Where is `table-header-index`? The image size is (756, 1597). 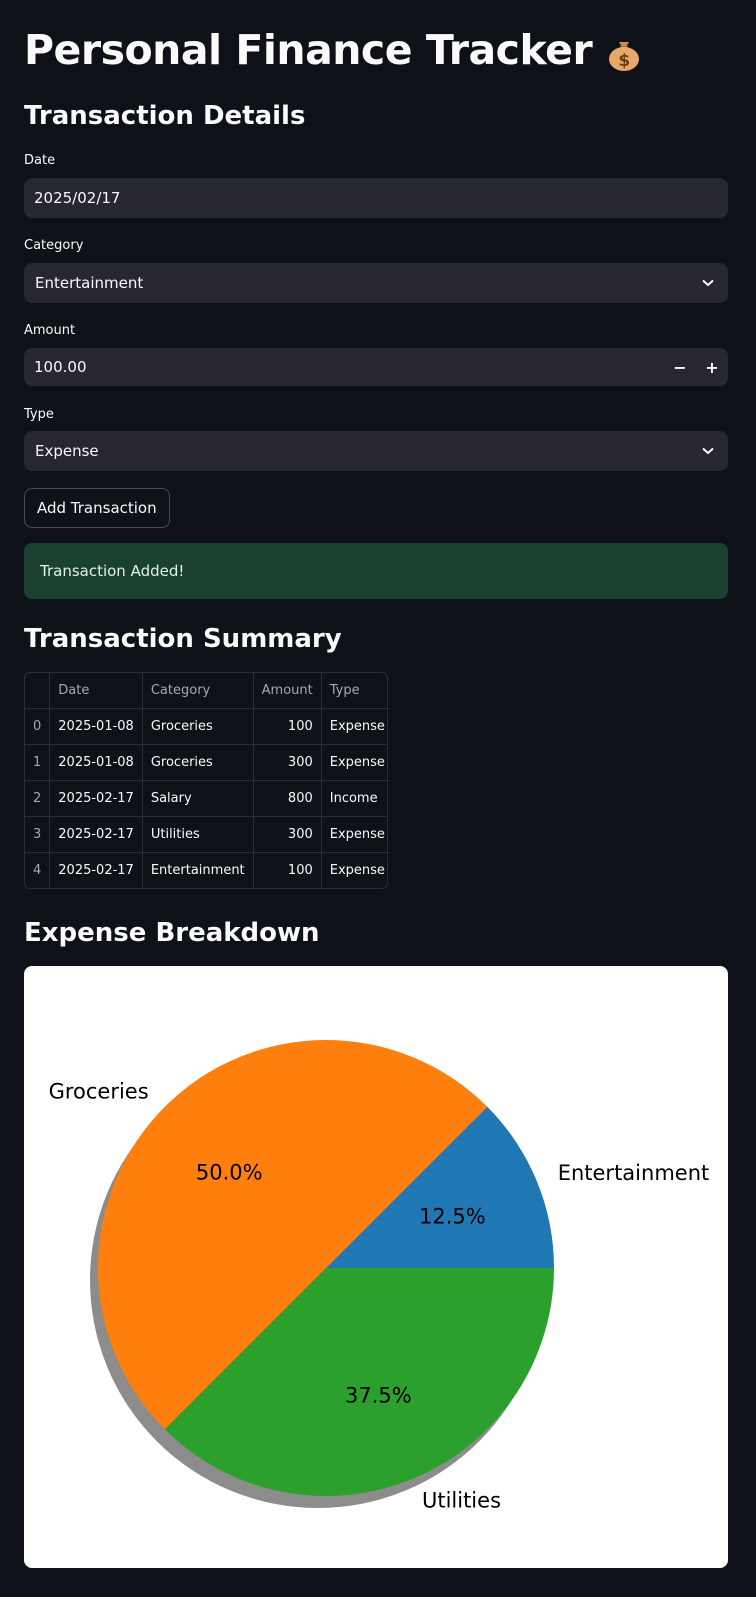 table-header-index is located at coordinates (38, 691).